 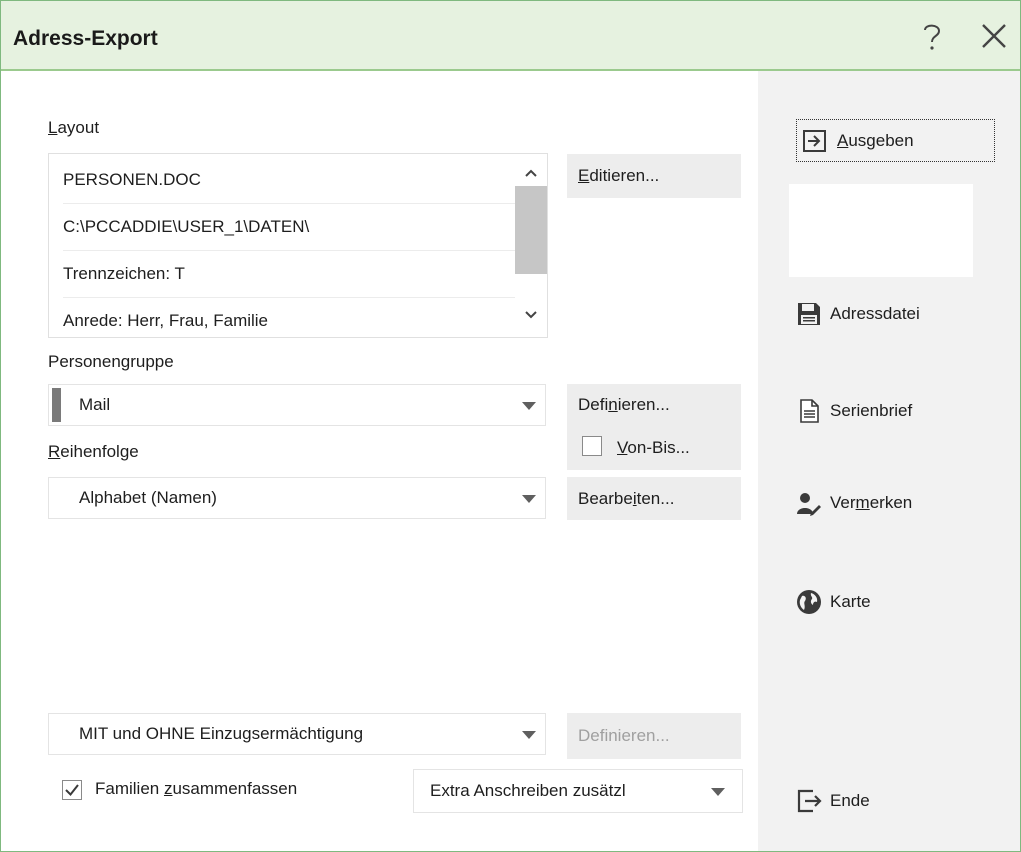 I want to click on output-arrow-icon, so click(x=815, y=141).